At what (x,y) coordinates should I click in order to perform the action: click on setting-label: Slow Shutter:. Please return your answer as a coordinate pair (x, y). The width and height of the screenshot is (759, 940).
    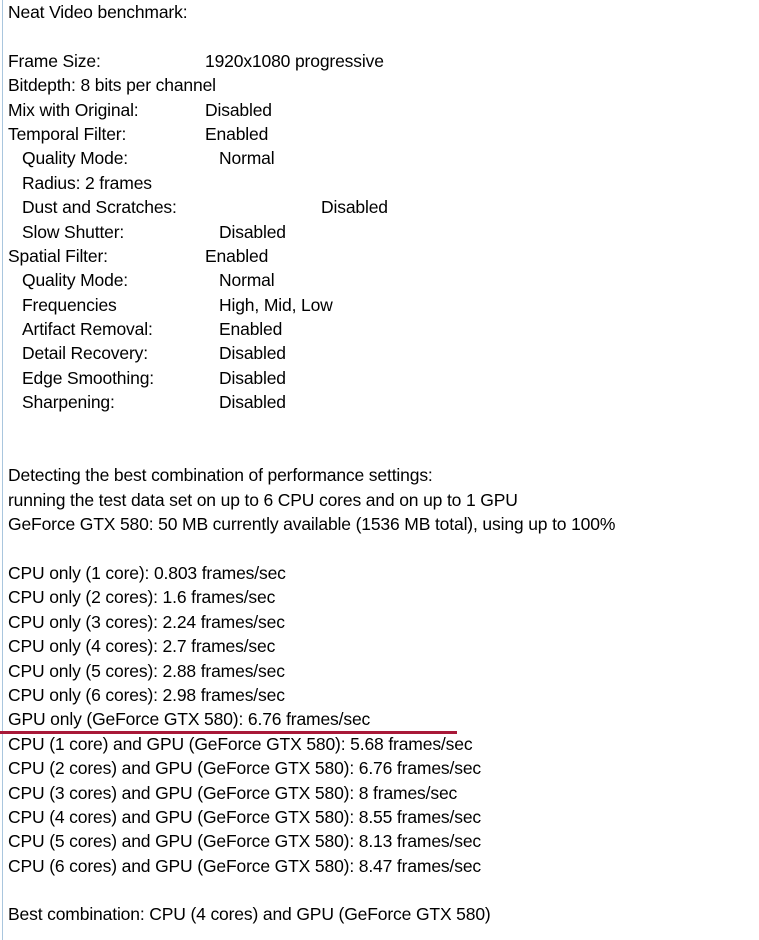
    Looking at the image, I should click on (73, 231).